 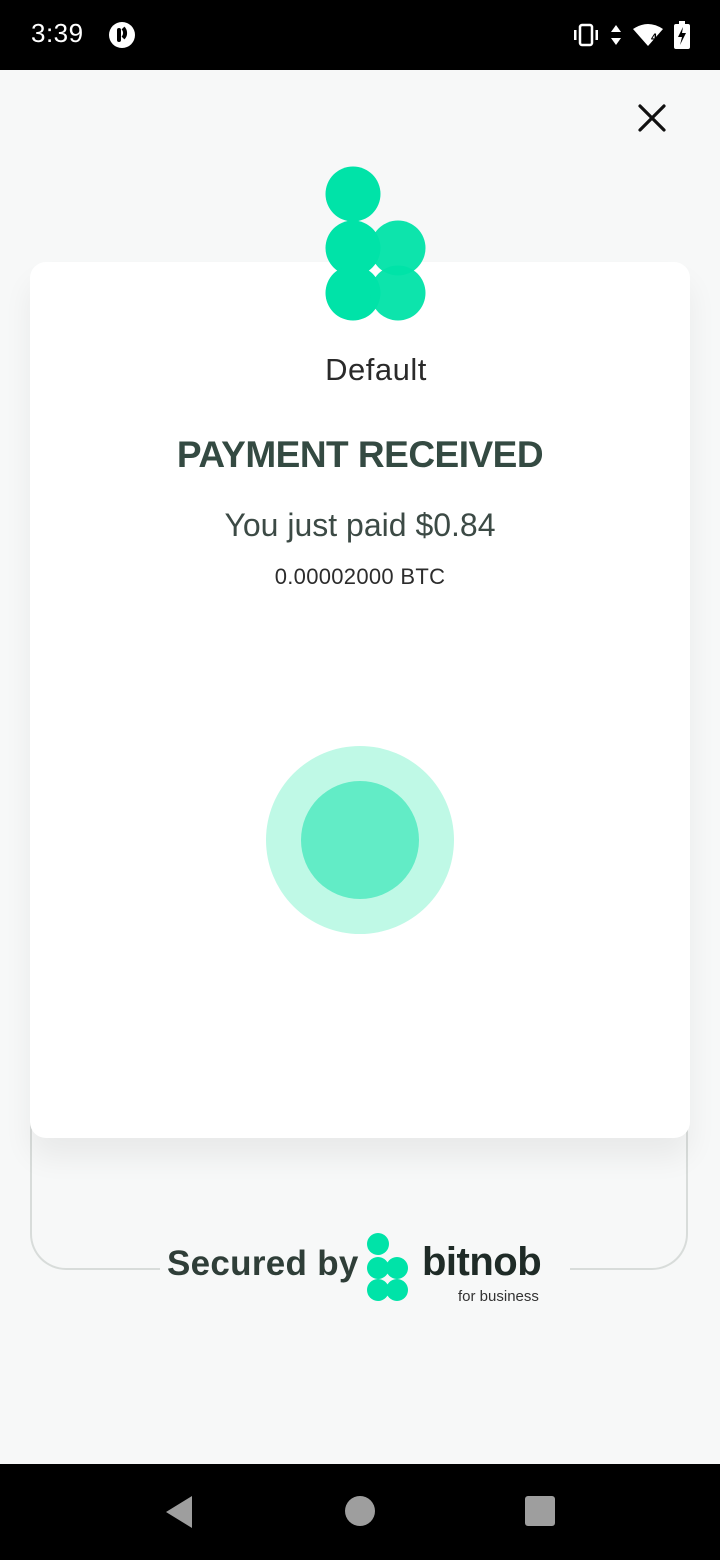 What do you see at coordinates (360, 454) in the screenshot?
I see `payment-status-title: PAYMENT RECEIVED` at bounding box center [360, 454].